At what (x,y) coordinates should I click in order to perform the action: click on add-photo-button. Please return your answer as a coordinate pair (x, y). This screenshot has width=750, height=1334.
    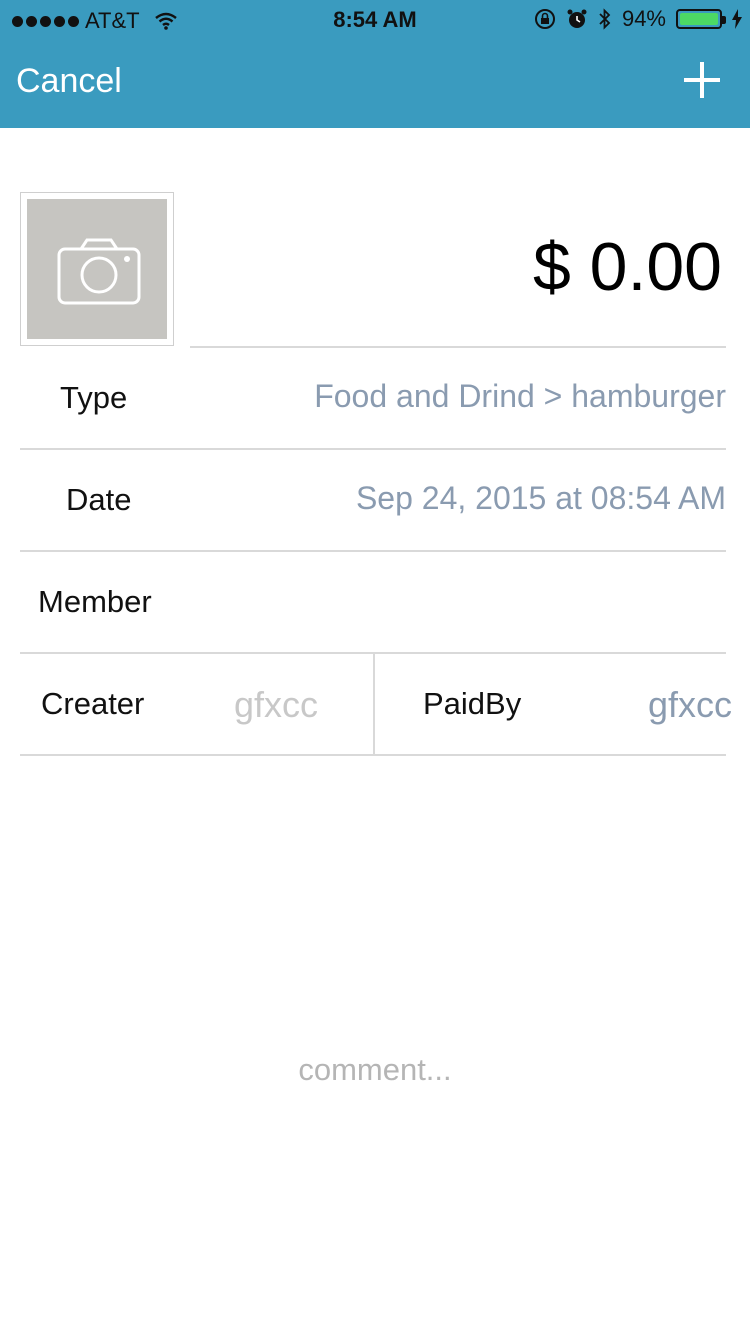
    Looking at the image, I should click on (97, 269).